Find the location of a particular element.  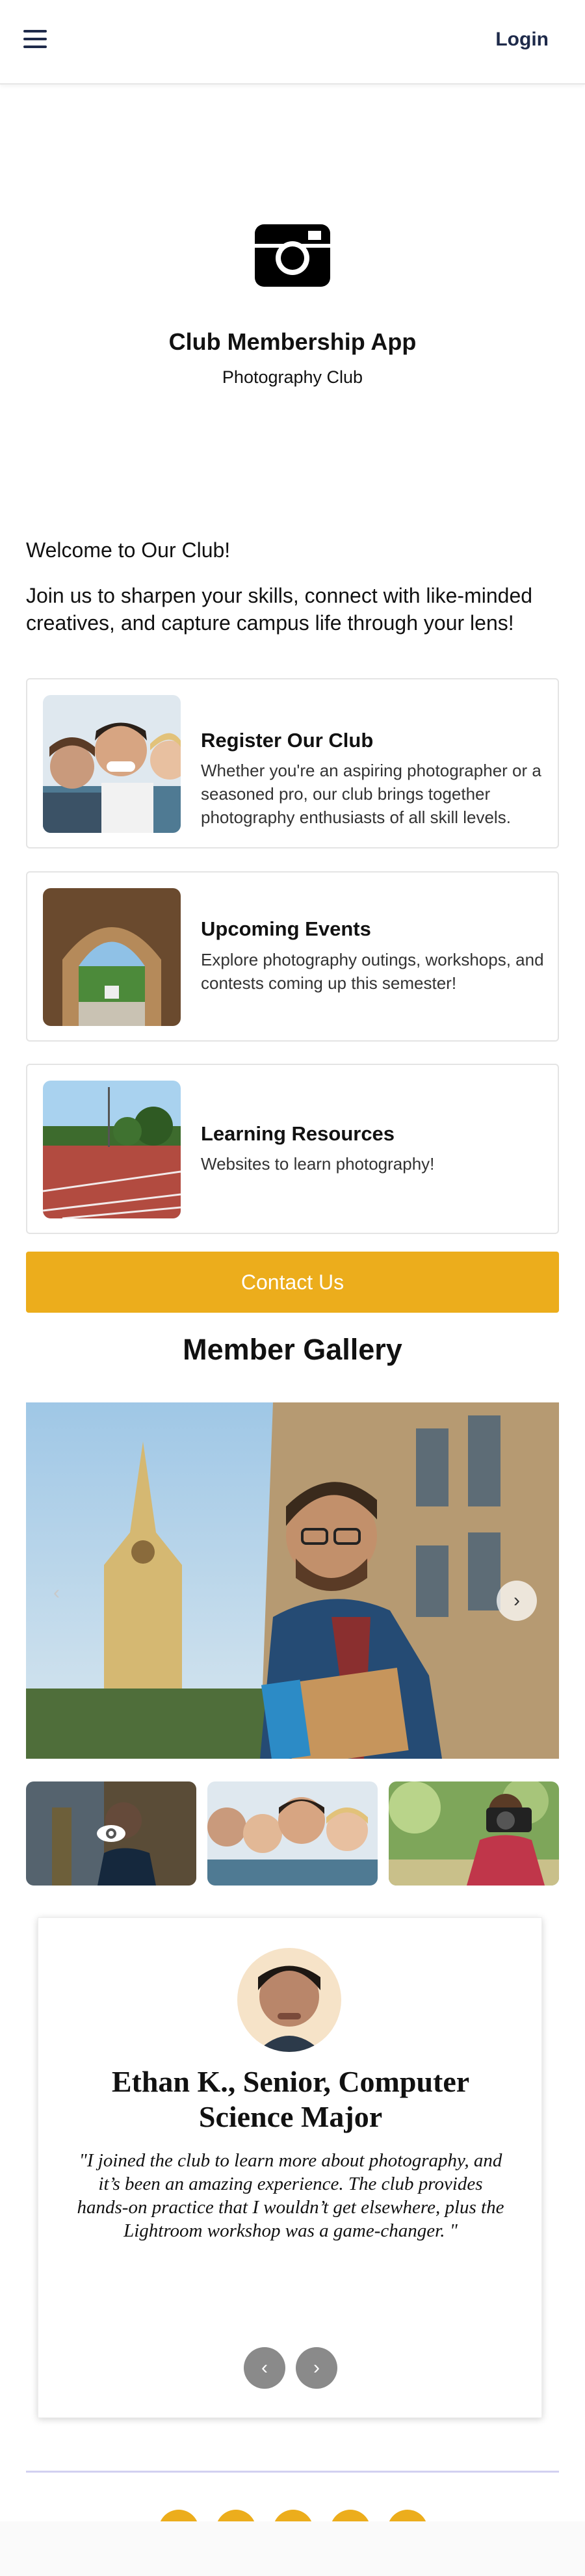

card-description: Websites to learn photography! is located at coordinates (318, 1164).